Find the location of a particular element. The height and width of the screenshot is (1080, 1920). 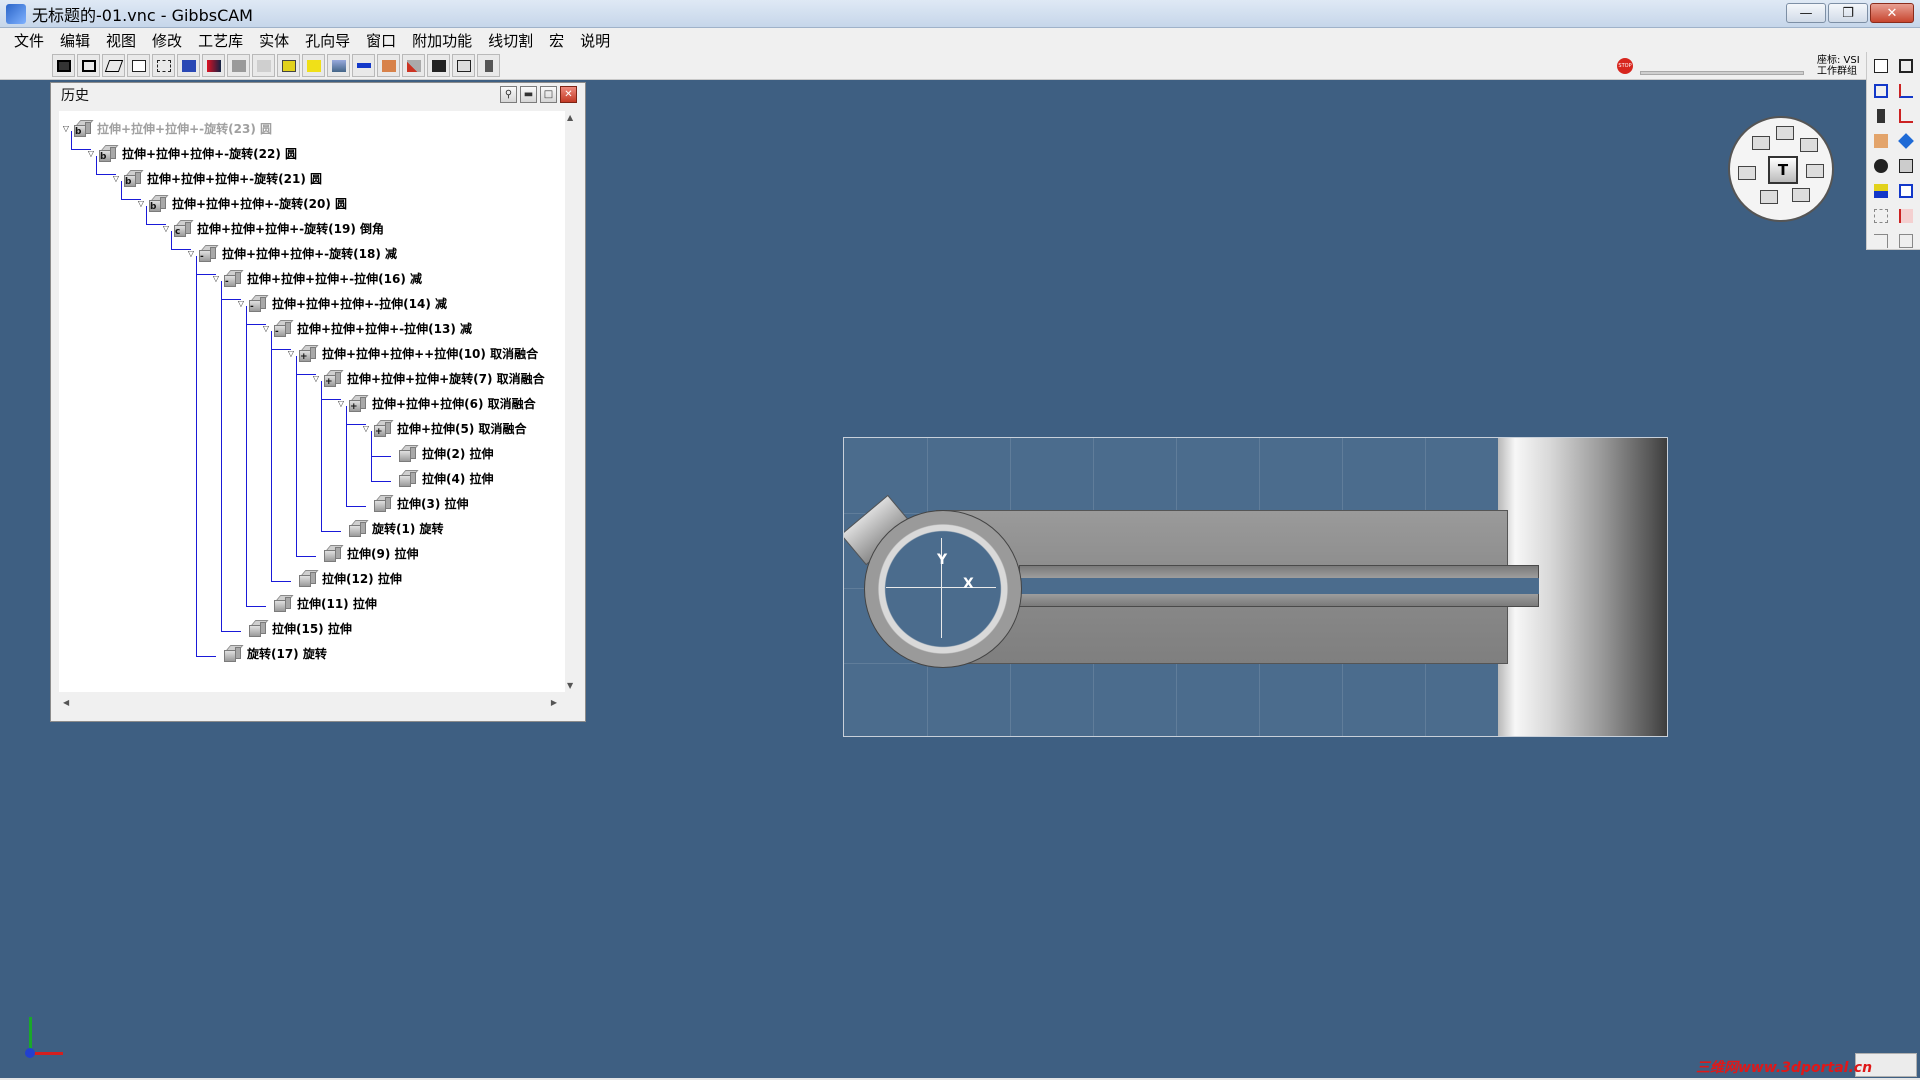

history-node: ▽ - 拉伸+拉伸+拉伸+-拉伸(13) 减 is located at coordinates (366, 328).